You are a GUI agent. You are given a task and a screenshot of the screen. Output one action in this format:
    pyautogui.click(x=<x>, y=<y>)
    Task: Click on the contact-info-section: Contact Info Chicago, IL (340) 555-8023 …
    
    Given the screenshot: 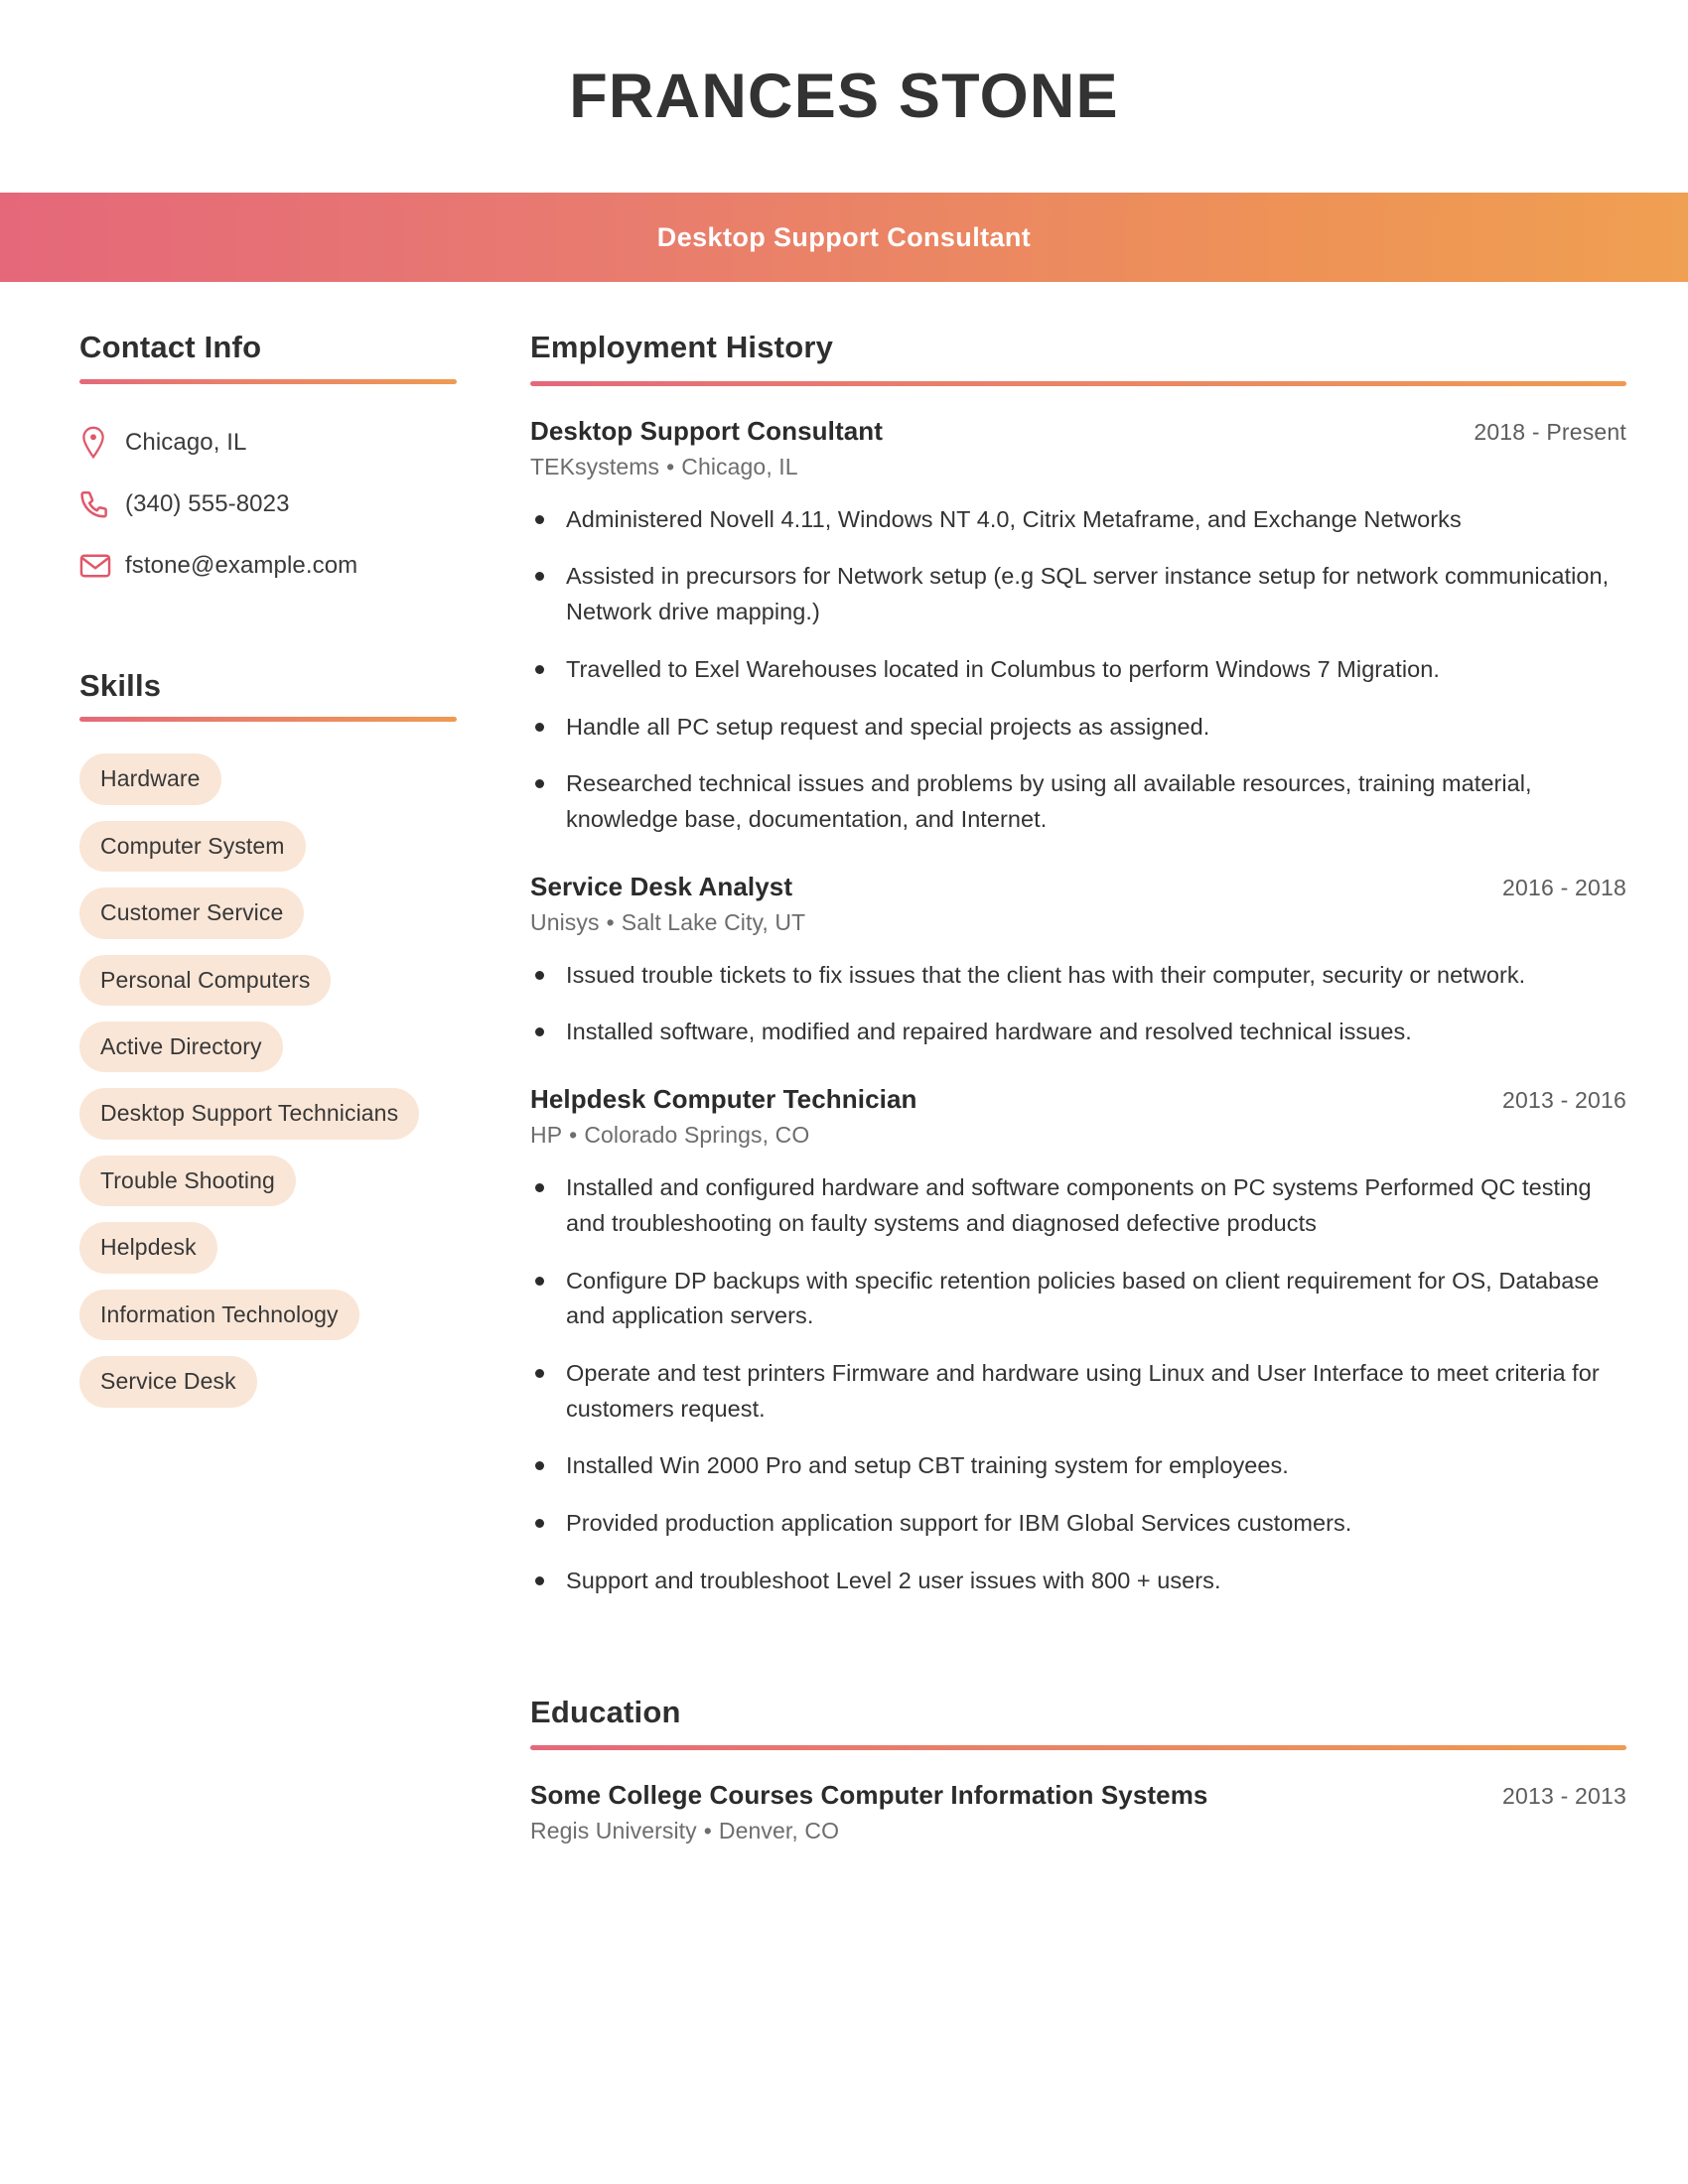 What is the action you would take?
    pyautogui.click(x=268, y=463)
    